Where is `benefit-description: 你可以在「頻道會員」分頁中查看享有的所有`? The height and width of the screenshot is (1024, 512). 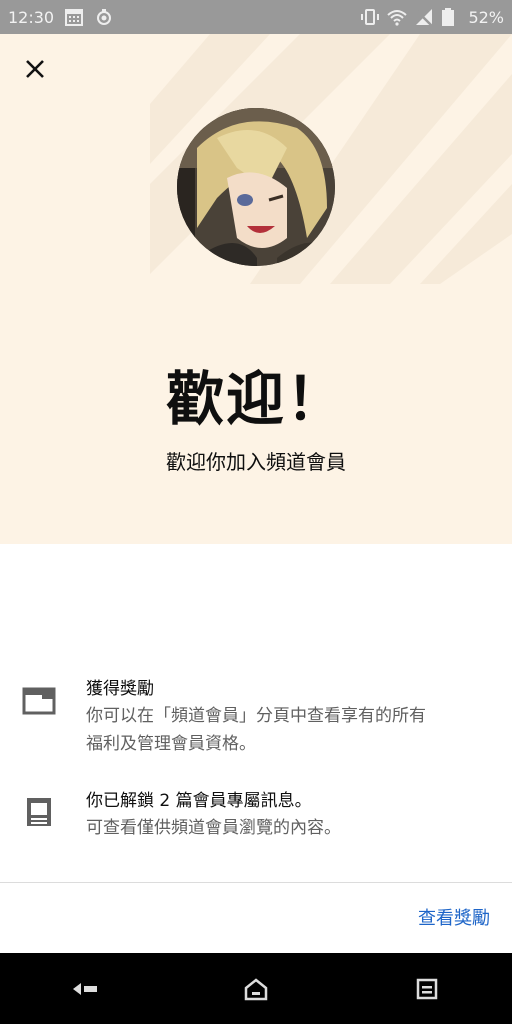 benefit-description: 你可以在「頻道會員」分頁中查看享有的所有 is located at coordinates (256, 716).